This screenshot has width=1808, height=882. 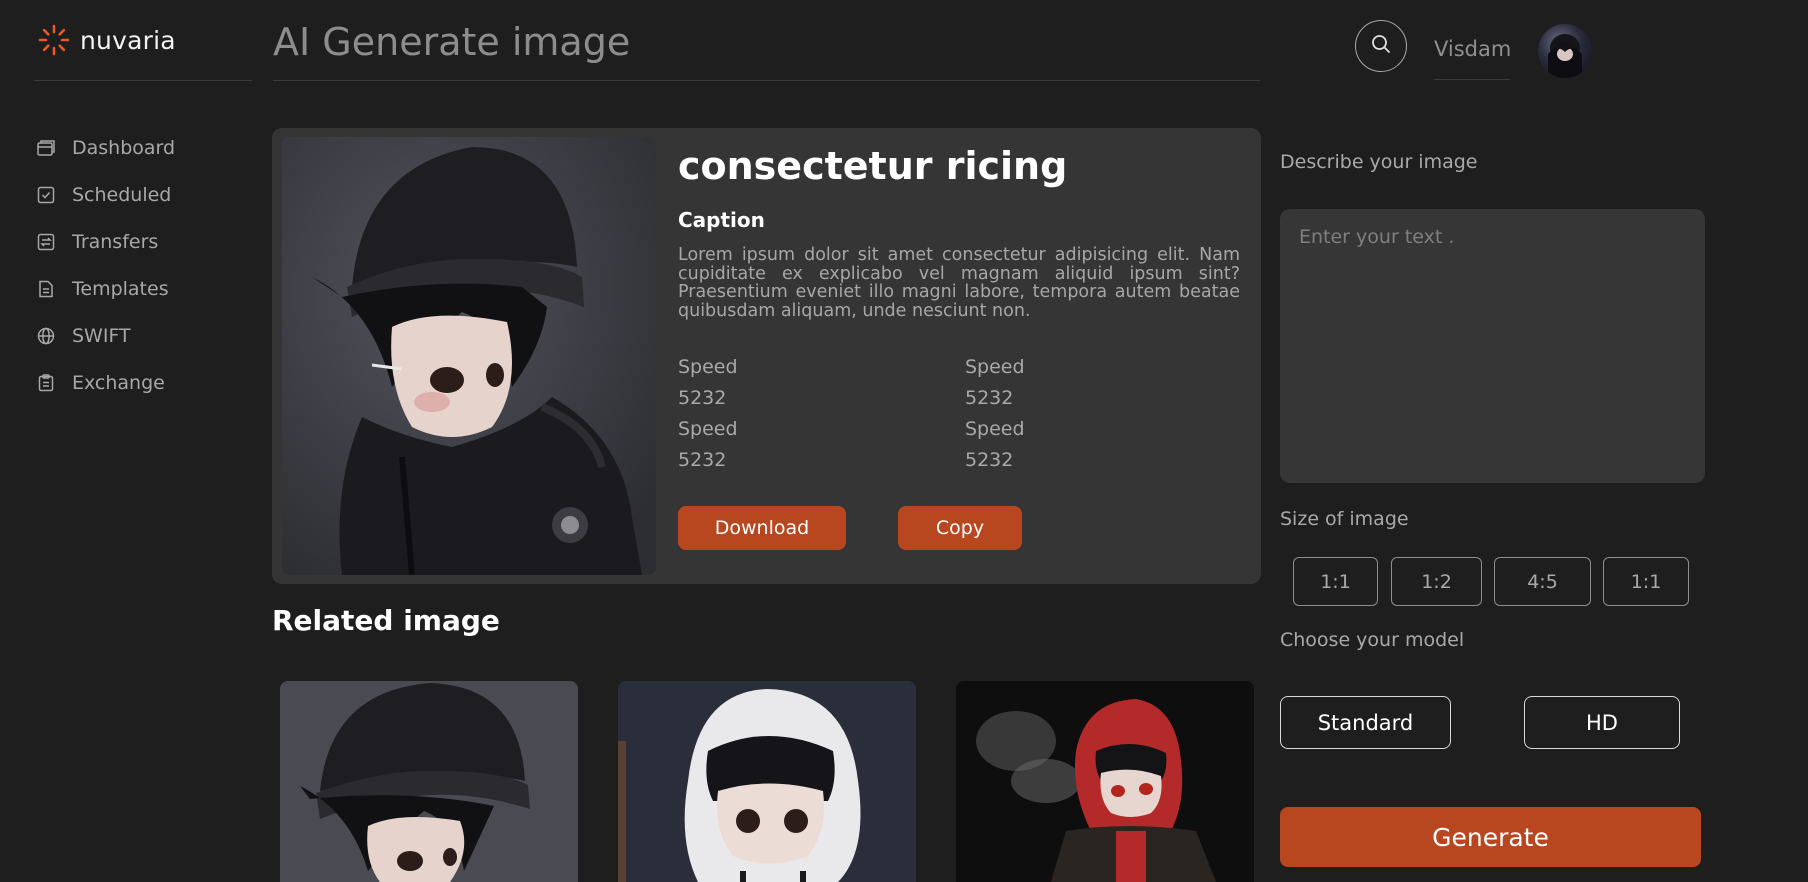 I want to click on describe-label: Describe your image, so click(x=1379, y=162).